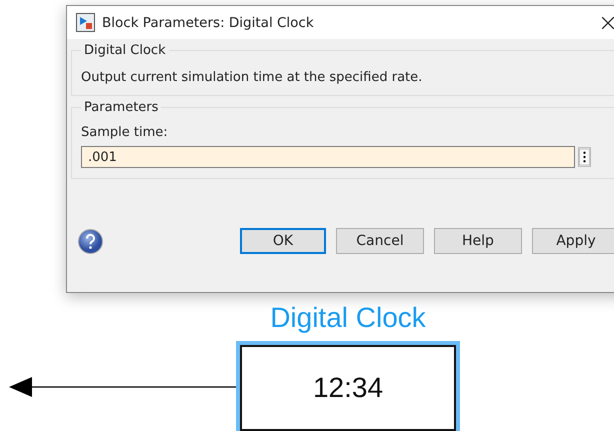 This screenshot has width=614, height=431. What do you see at coordinates (328, 157) in the screenshot?
I see `input-field: .001` at bounding box center [328, 157].